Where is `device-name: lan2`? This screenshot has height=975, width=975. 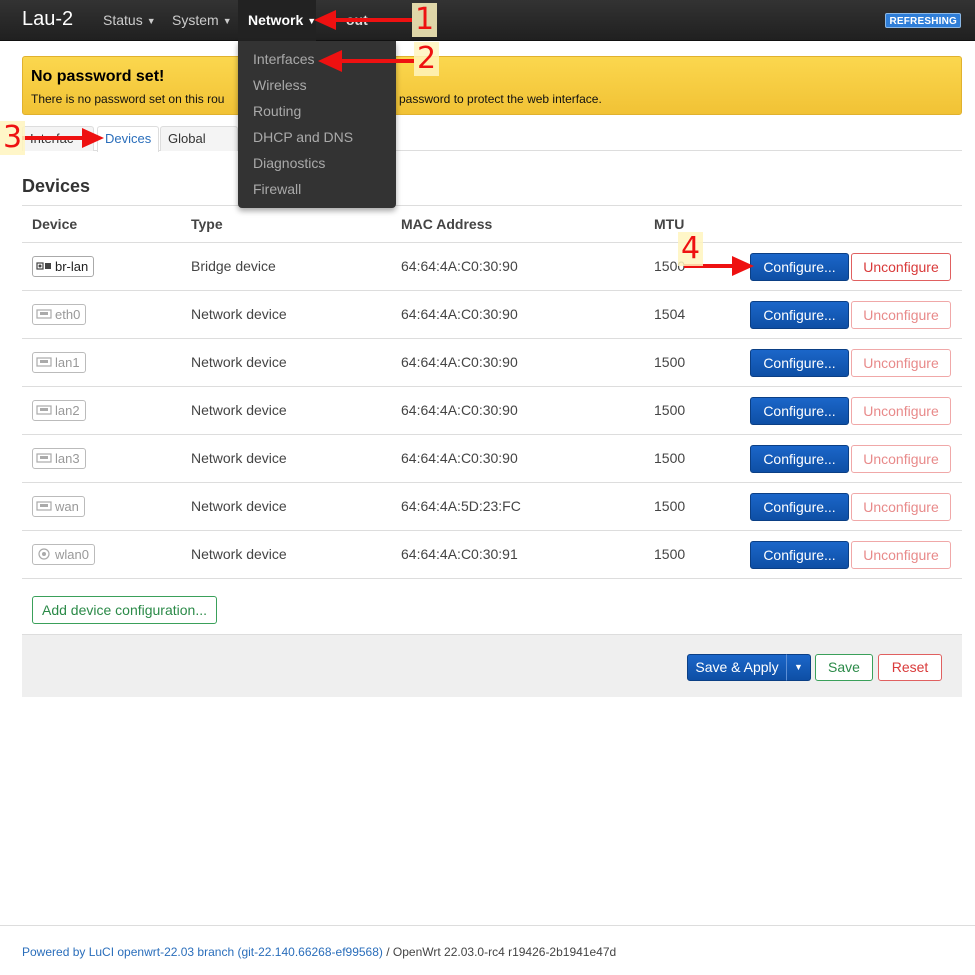
device-name: lan2 is located at coordinates (67, 410).